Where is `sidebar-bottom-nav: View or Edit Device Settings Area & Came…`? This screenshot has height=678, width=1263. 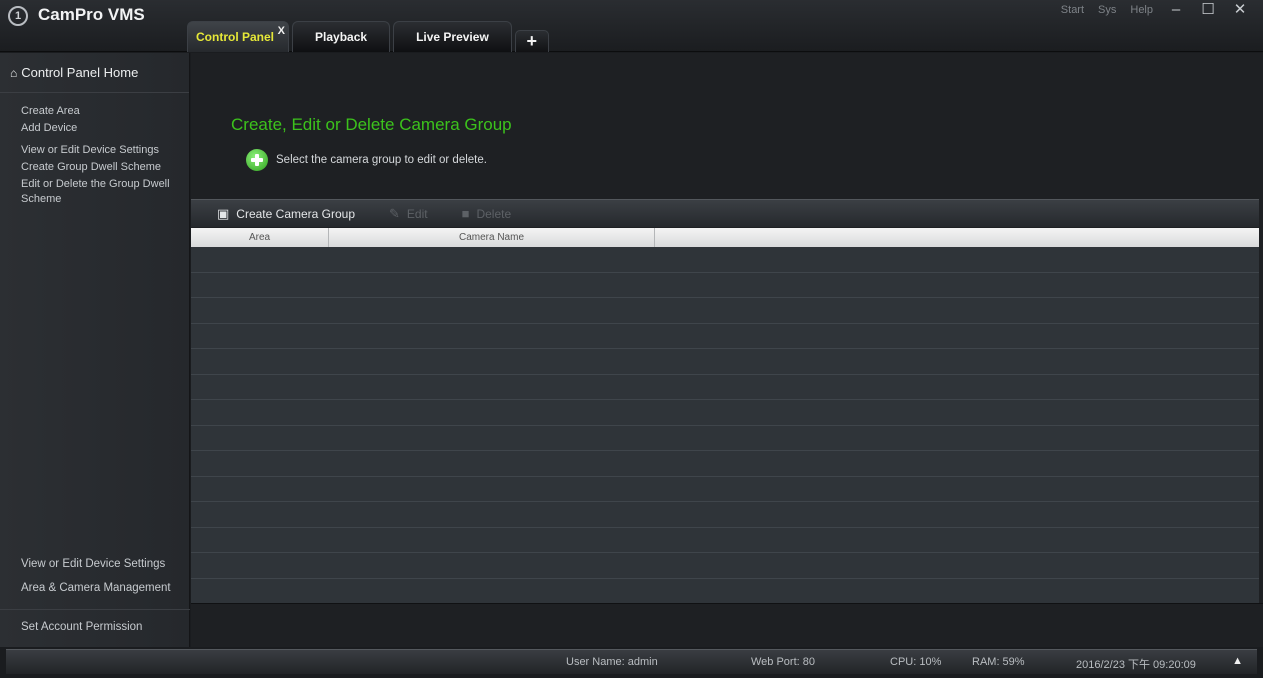 sidebar-bottom-nav: View or Edit Device Settings Area & Came… is located at coordinates (103, 581).